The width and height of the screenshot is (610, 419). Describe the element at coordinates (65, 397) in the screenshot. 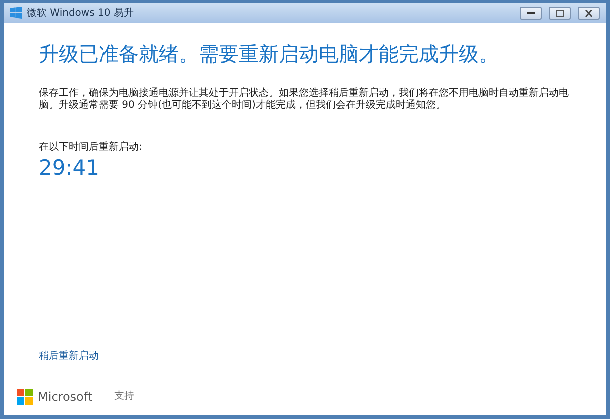

I see `brand-name: Microsoft` at that location.